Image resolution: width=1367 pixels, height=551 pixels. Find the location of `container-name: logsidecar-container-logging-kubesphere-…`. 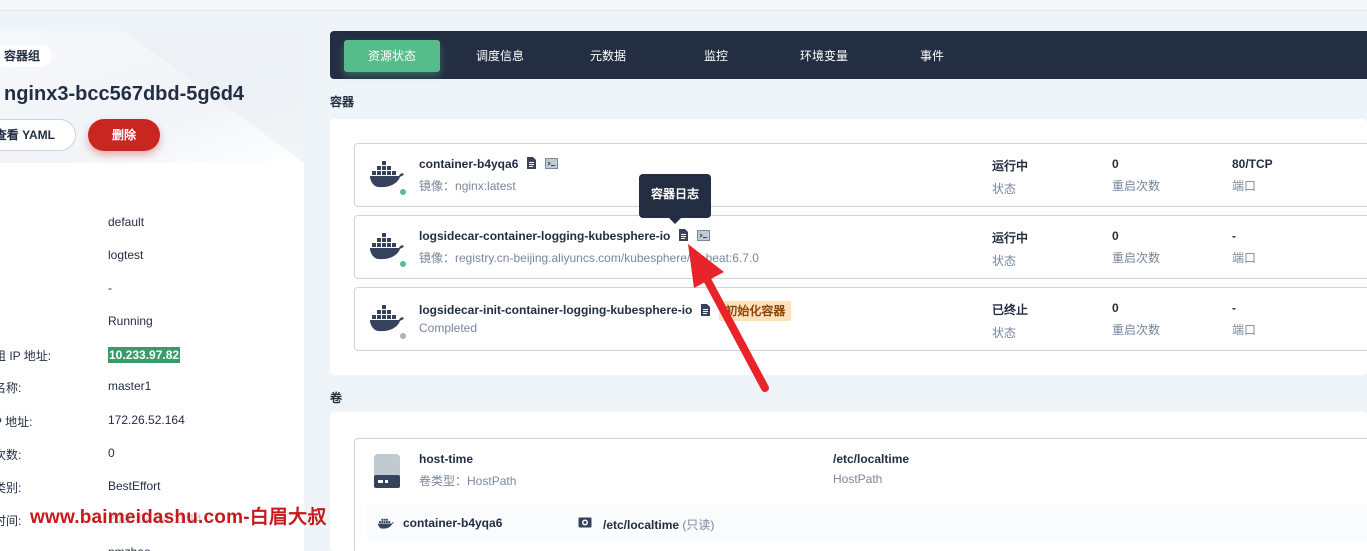

container-name: logsidecar-container-logging-kubesphere-… is located at coordinates (565, 236).